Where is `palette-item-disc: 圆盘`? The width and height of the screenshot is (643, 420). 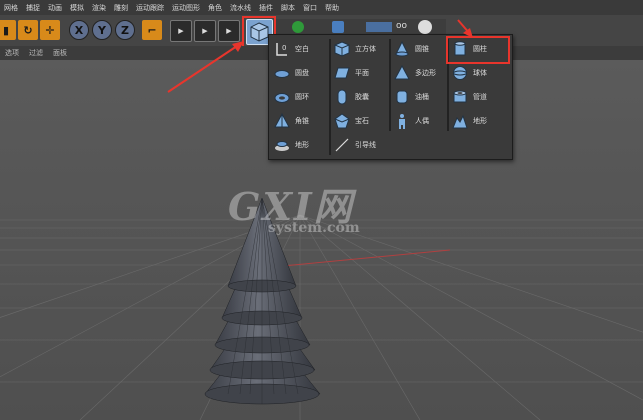 palette-item-disc: 圆盘 is located at coordinates (291, 73).